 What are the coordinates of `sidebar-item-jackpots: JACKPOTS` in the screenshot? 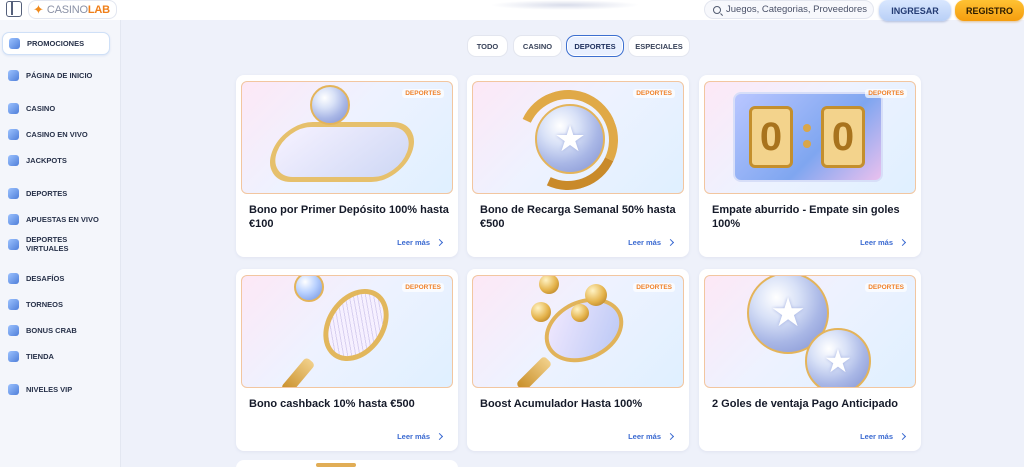 It's located at (56, 160).